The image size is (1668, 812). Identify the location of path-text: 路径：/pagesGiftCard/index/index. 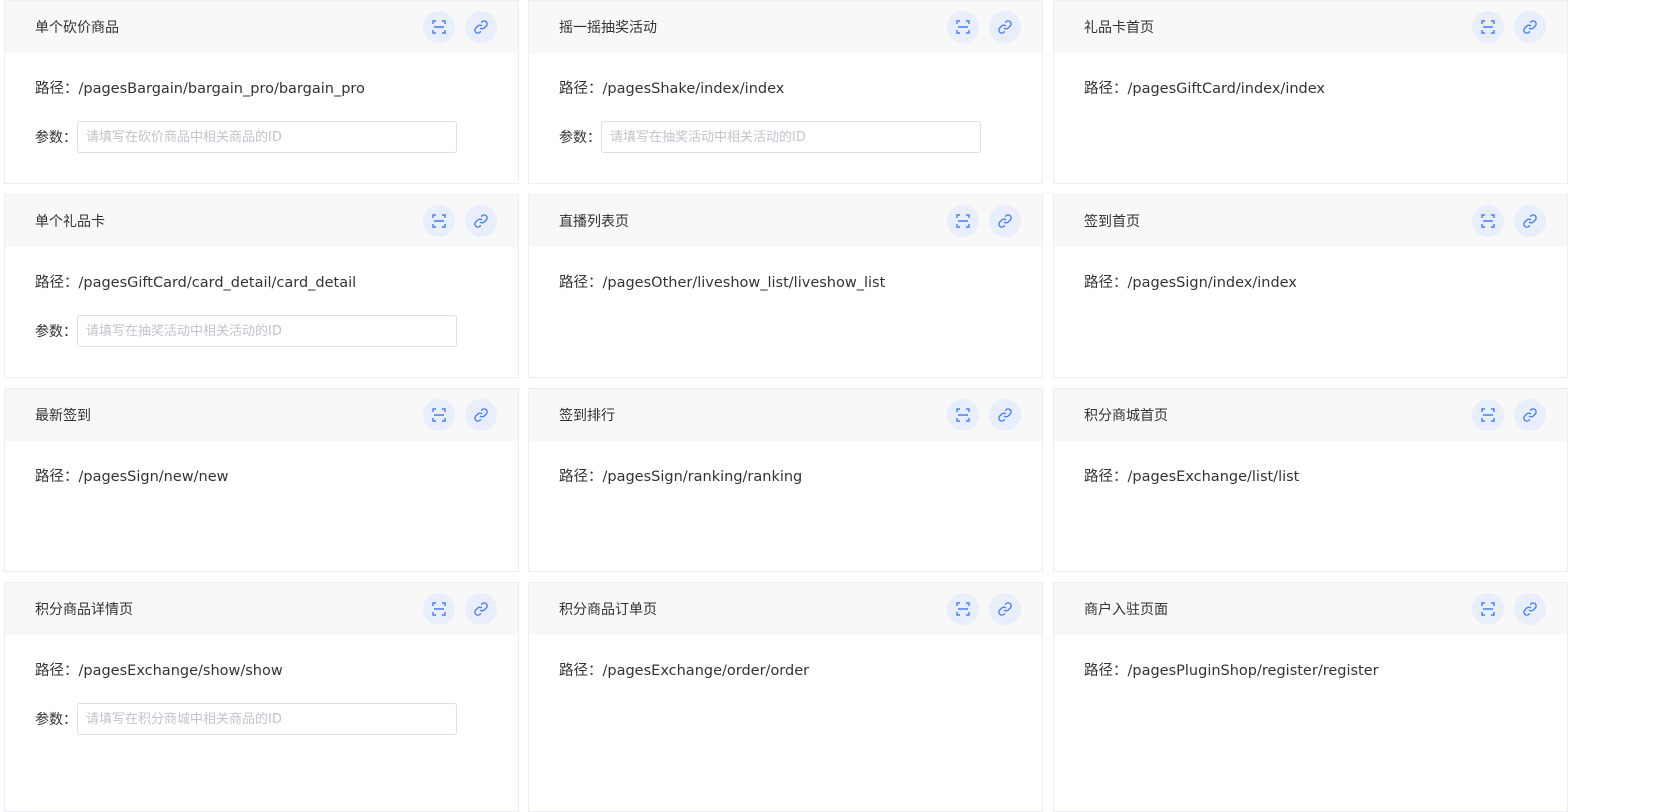
(1310, 89).